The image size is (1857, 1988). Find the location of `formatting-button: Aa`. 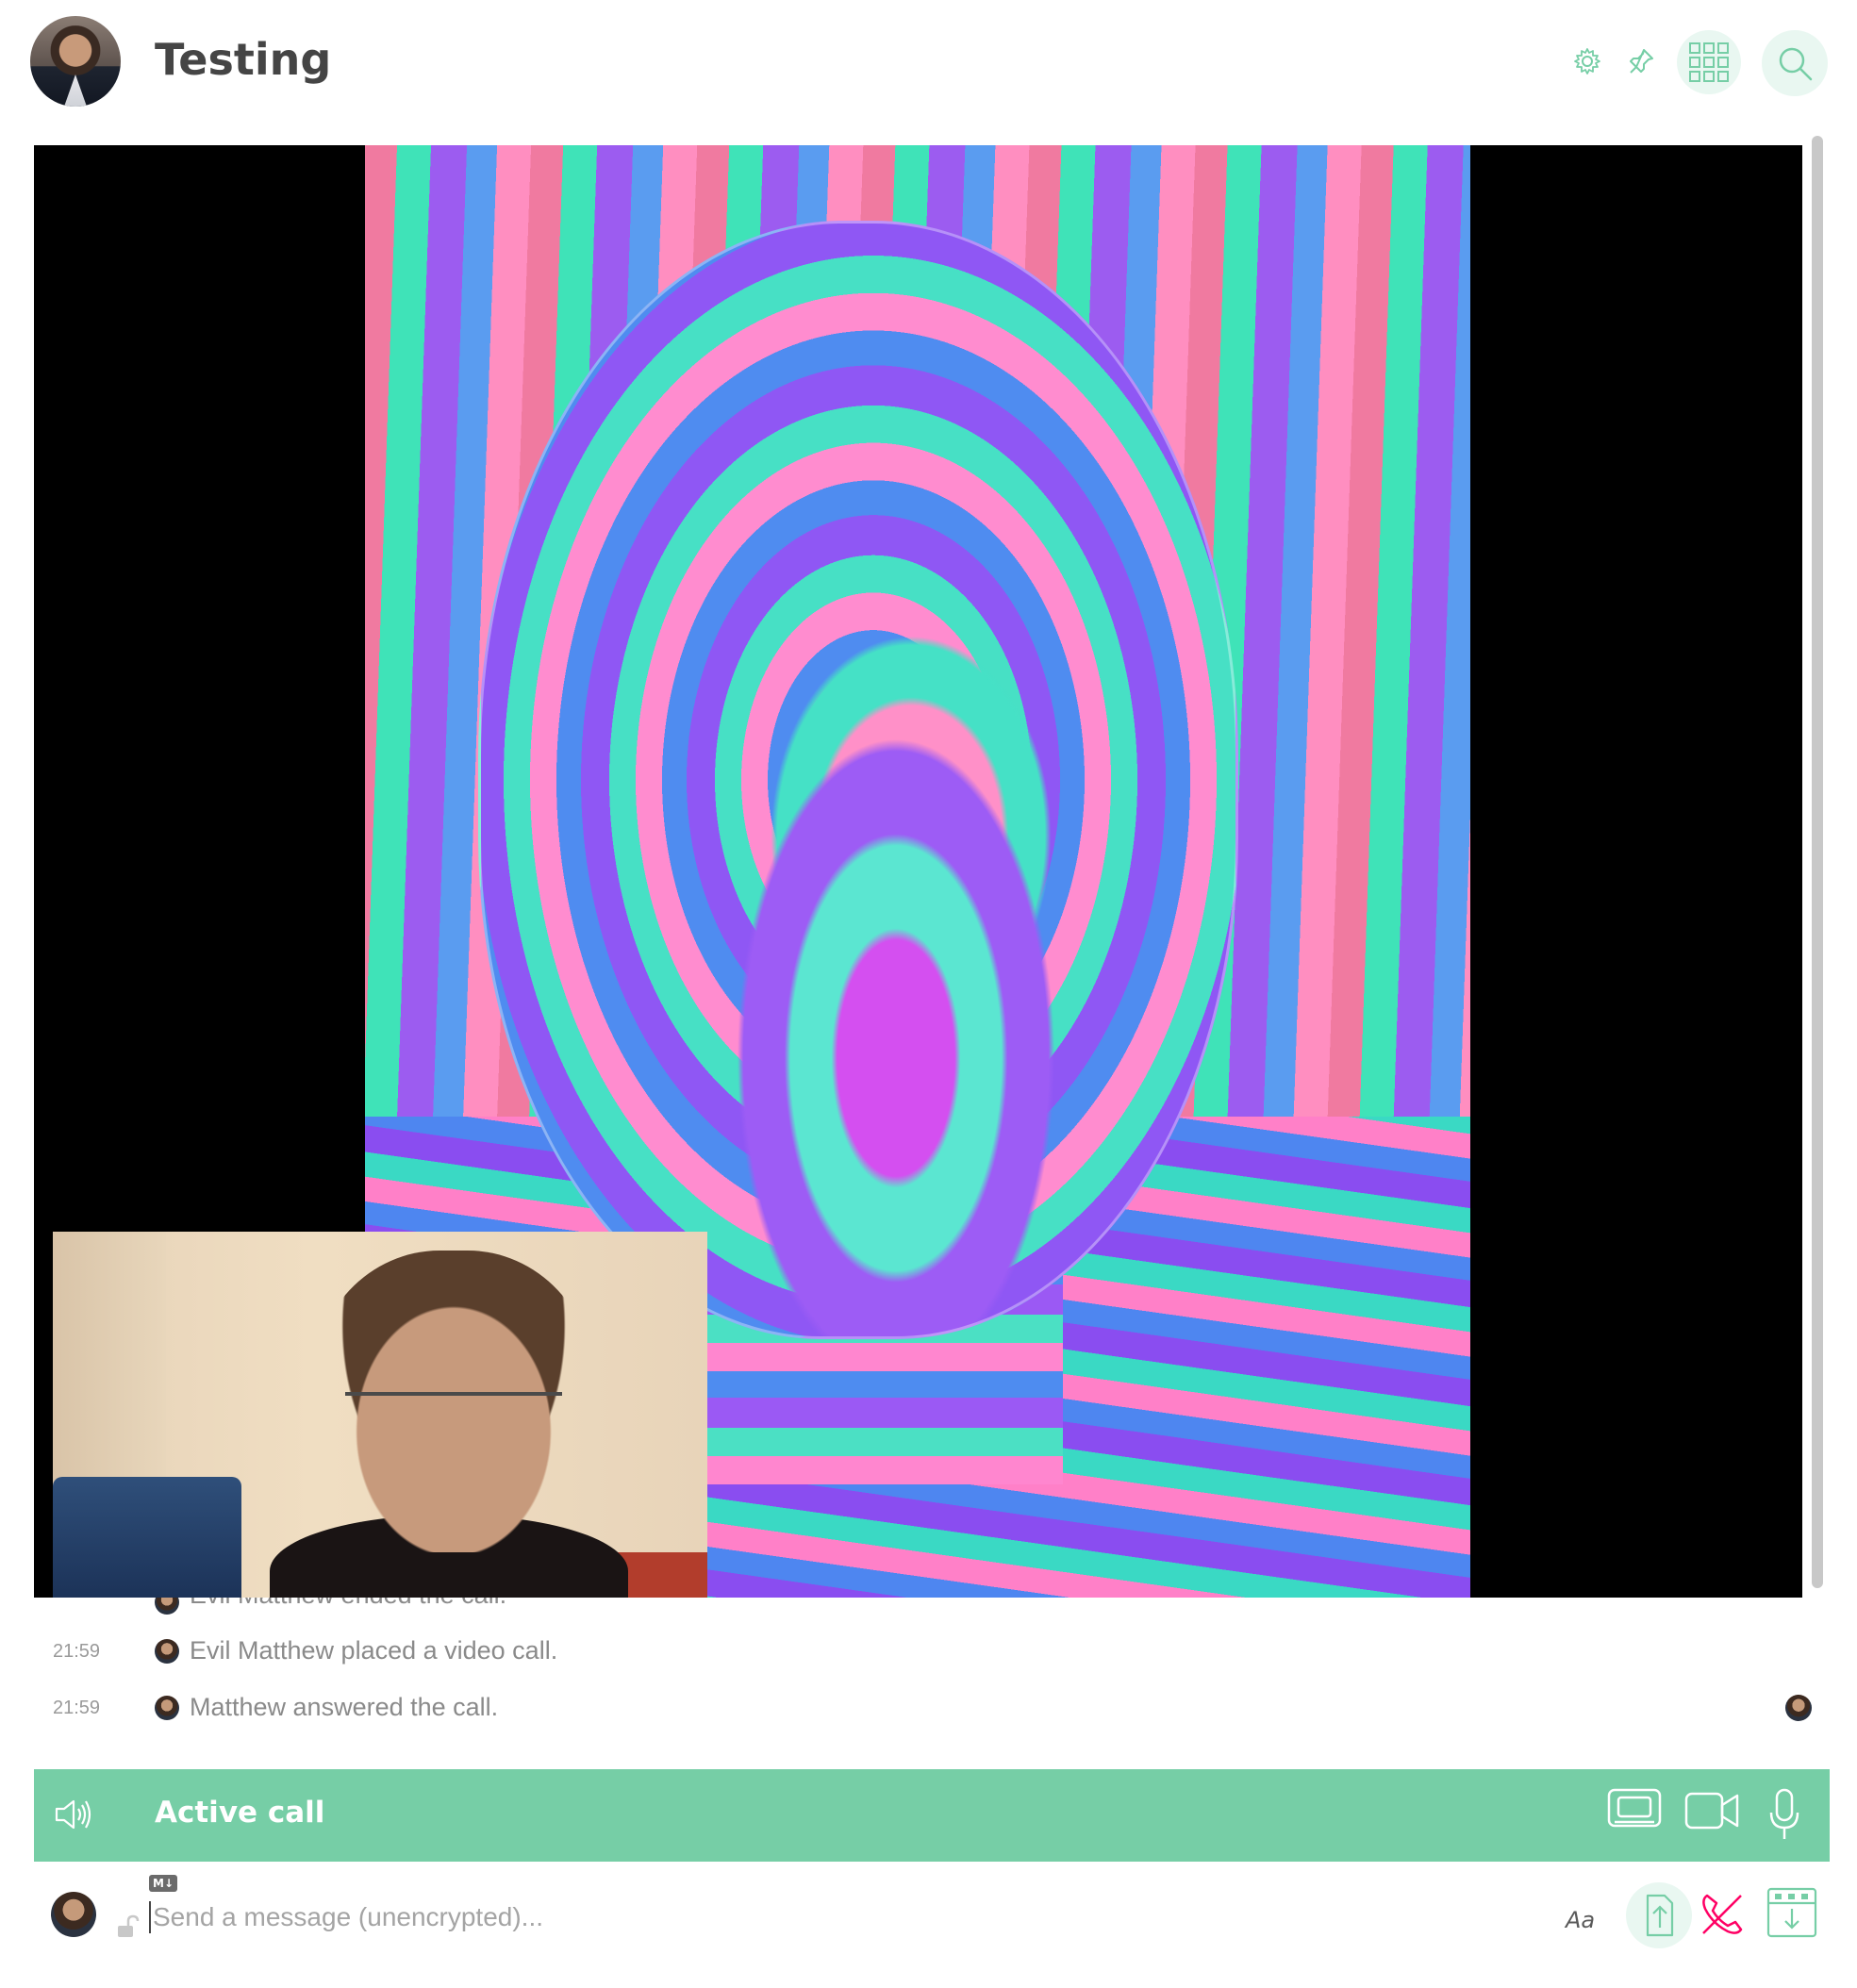

formatting-button: Aa is located at coordinates (1581, 1920).